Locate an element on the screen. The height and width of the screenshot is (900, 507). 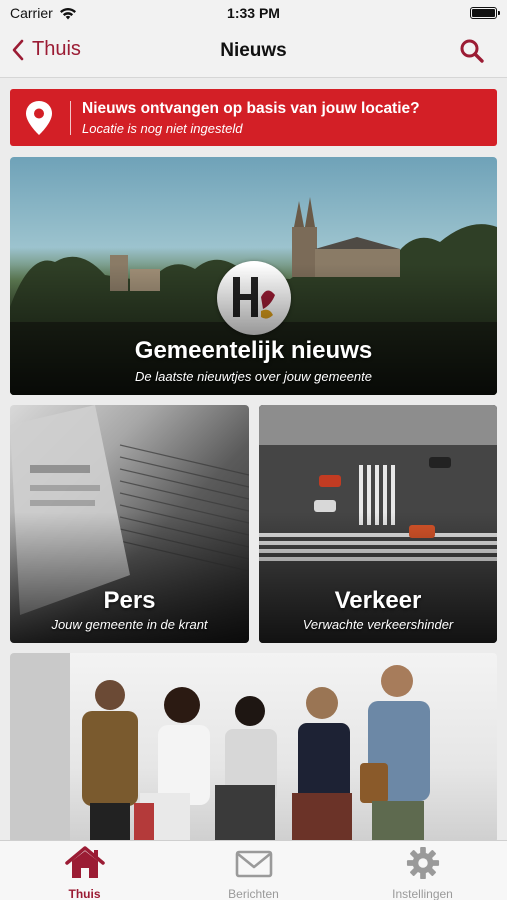
tab-thuis: Thuis is located at coordinates (84, 873).